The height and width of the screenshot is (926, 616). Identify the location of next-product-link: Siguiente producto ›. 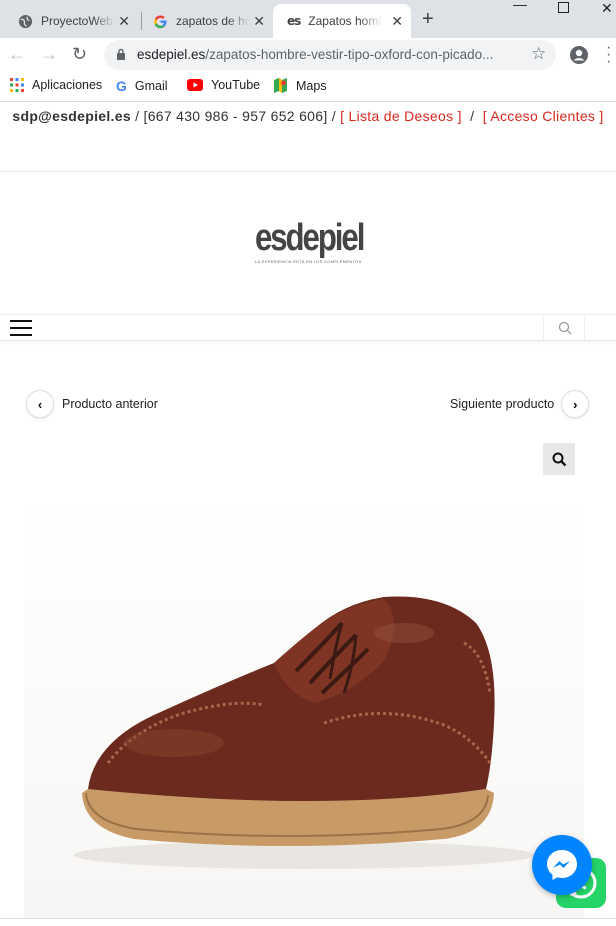
(520, 404).